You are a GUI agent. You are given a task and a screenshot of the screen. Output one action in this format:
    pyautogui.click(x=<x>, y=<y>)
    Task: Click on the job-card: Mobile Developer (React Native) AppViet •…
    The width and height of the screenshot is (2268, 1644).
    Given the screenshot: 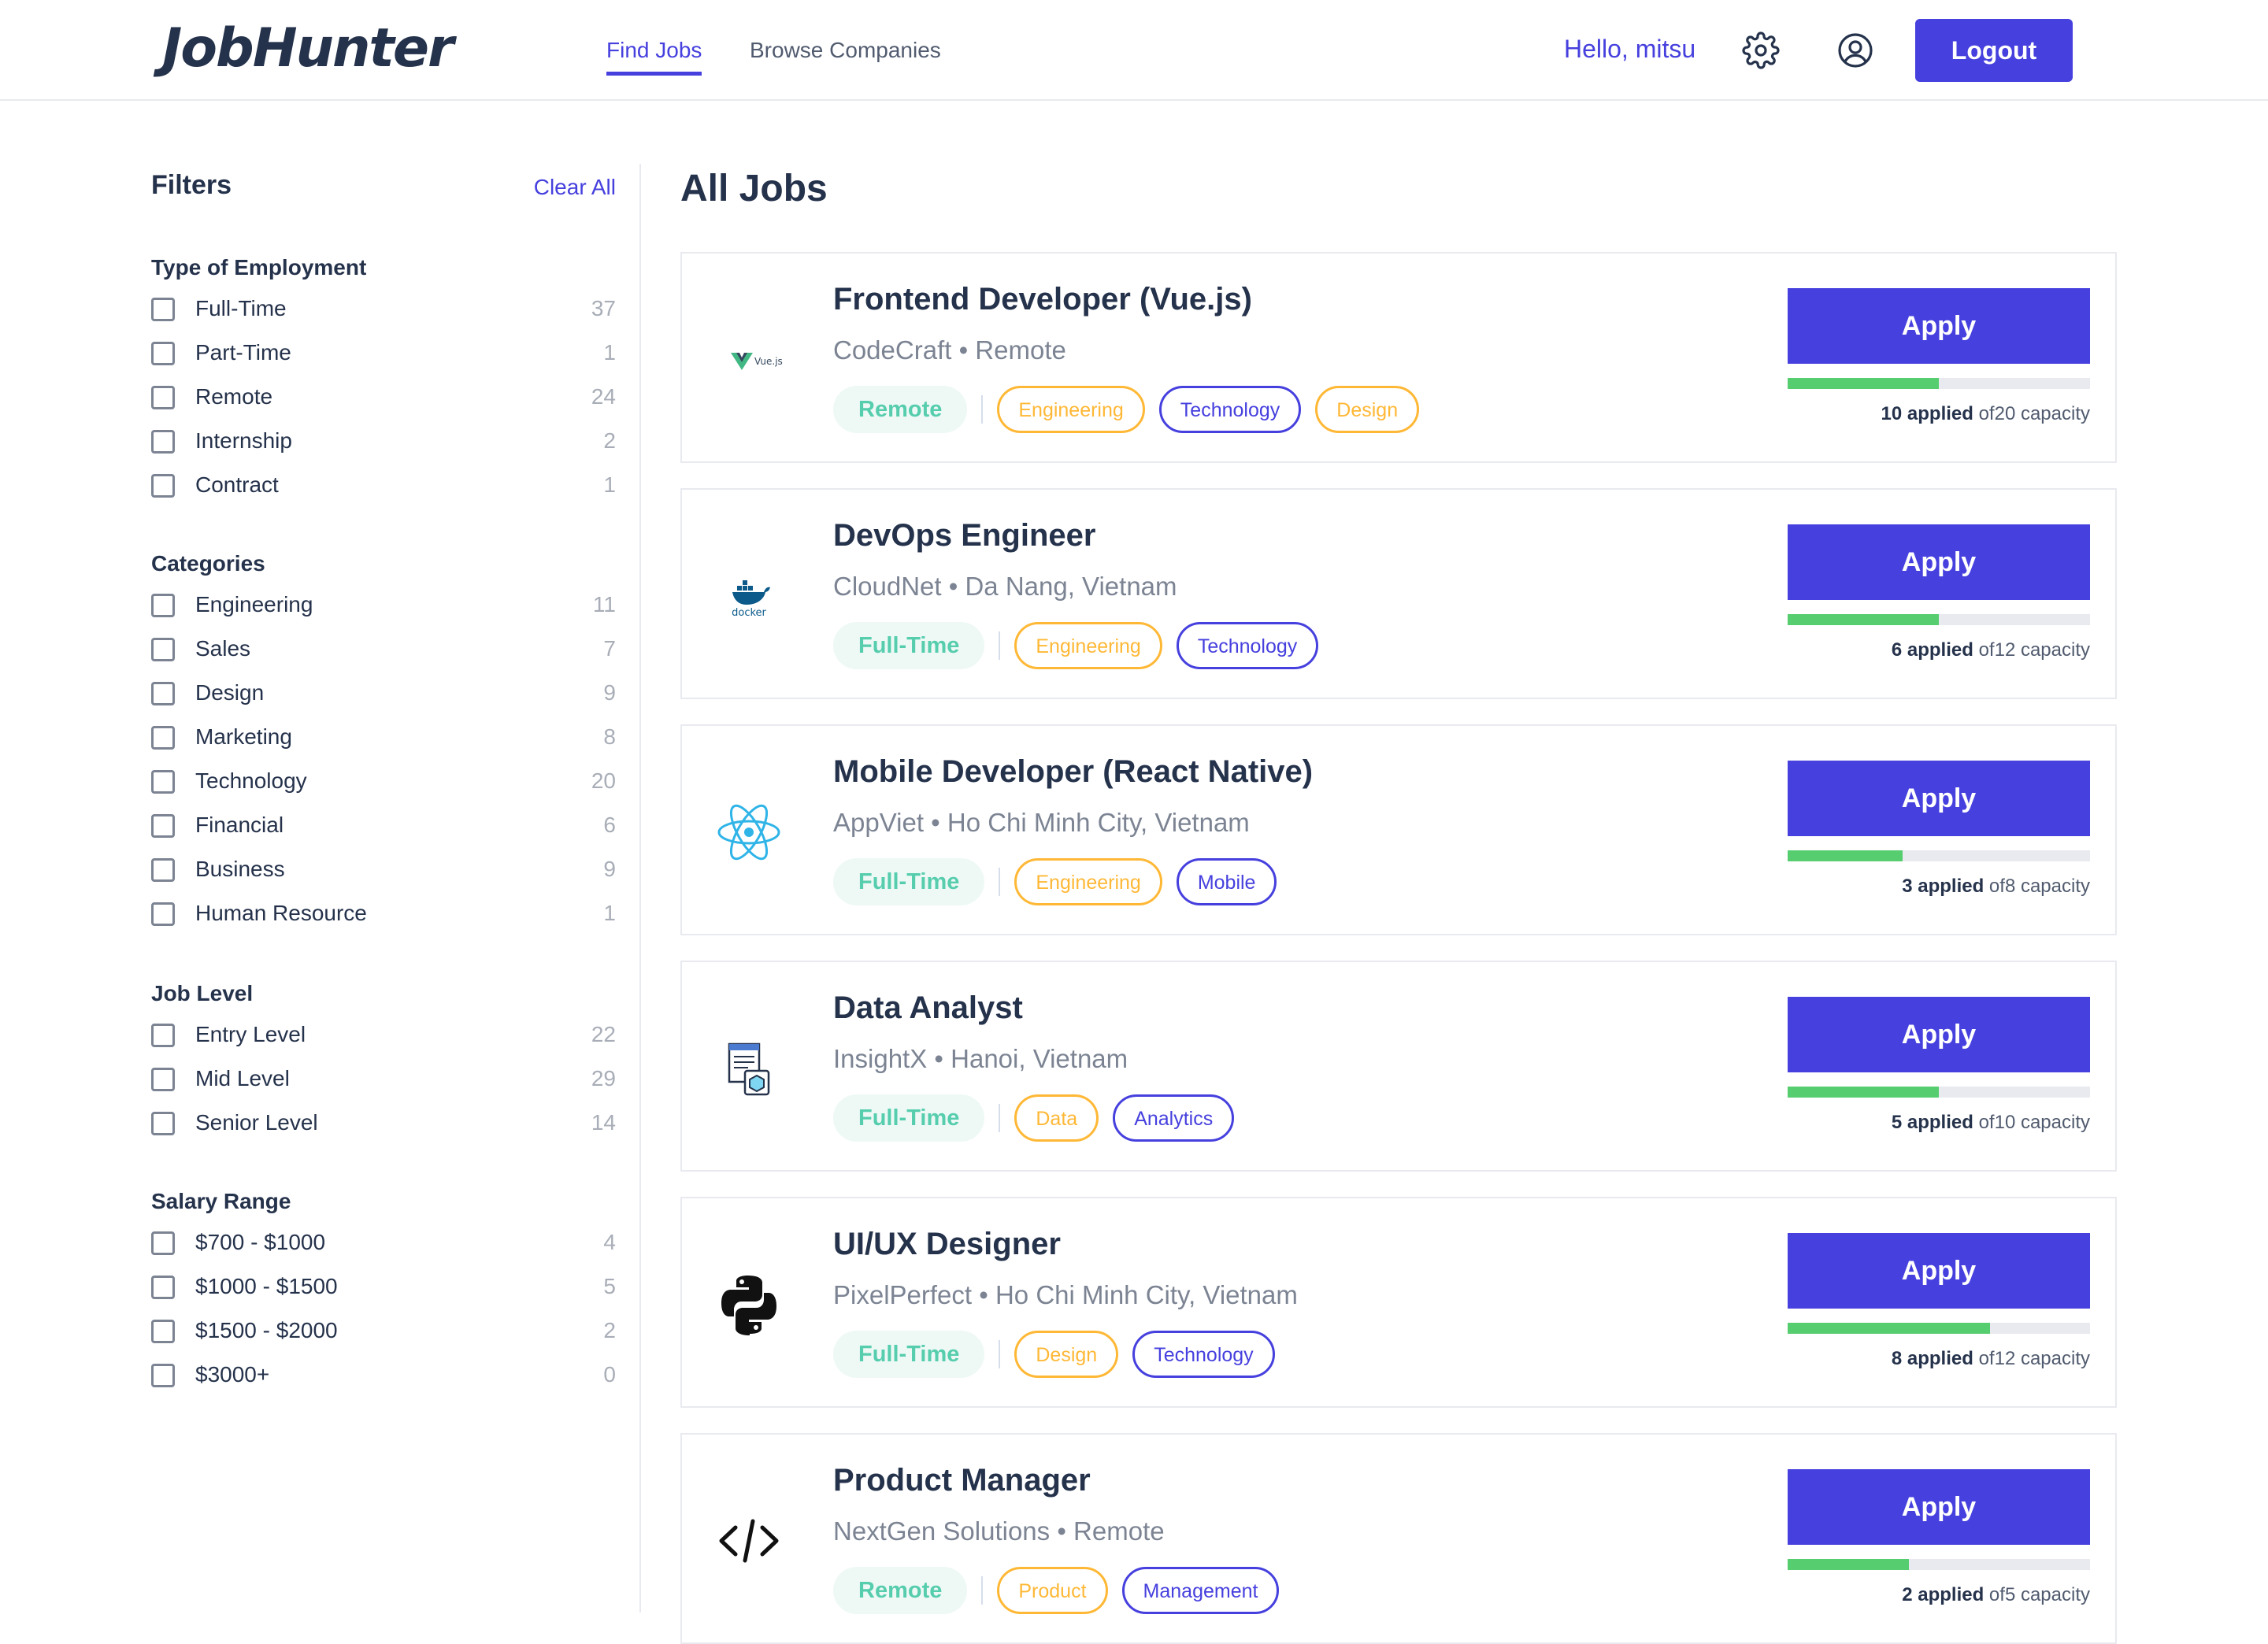 What is the action you would take?
    pyautogui.click(x=1398, y=829)
    